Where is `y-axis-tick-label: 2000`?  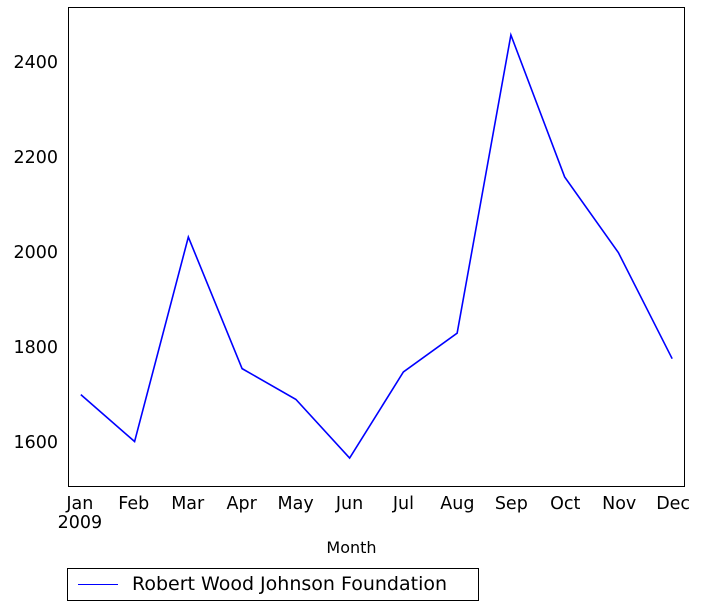
y-axis-tick-label: 2000 is located at coordinates (35, 252).